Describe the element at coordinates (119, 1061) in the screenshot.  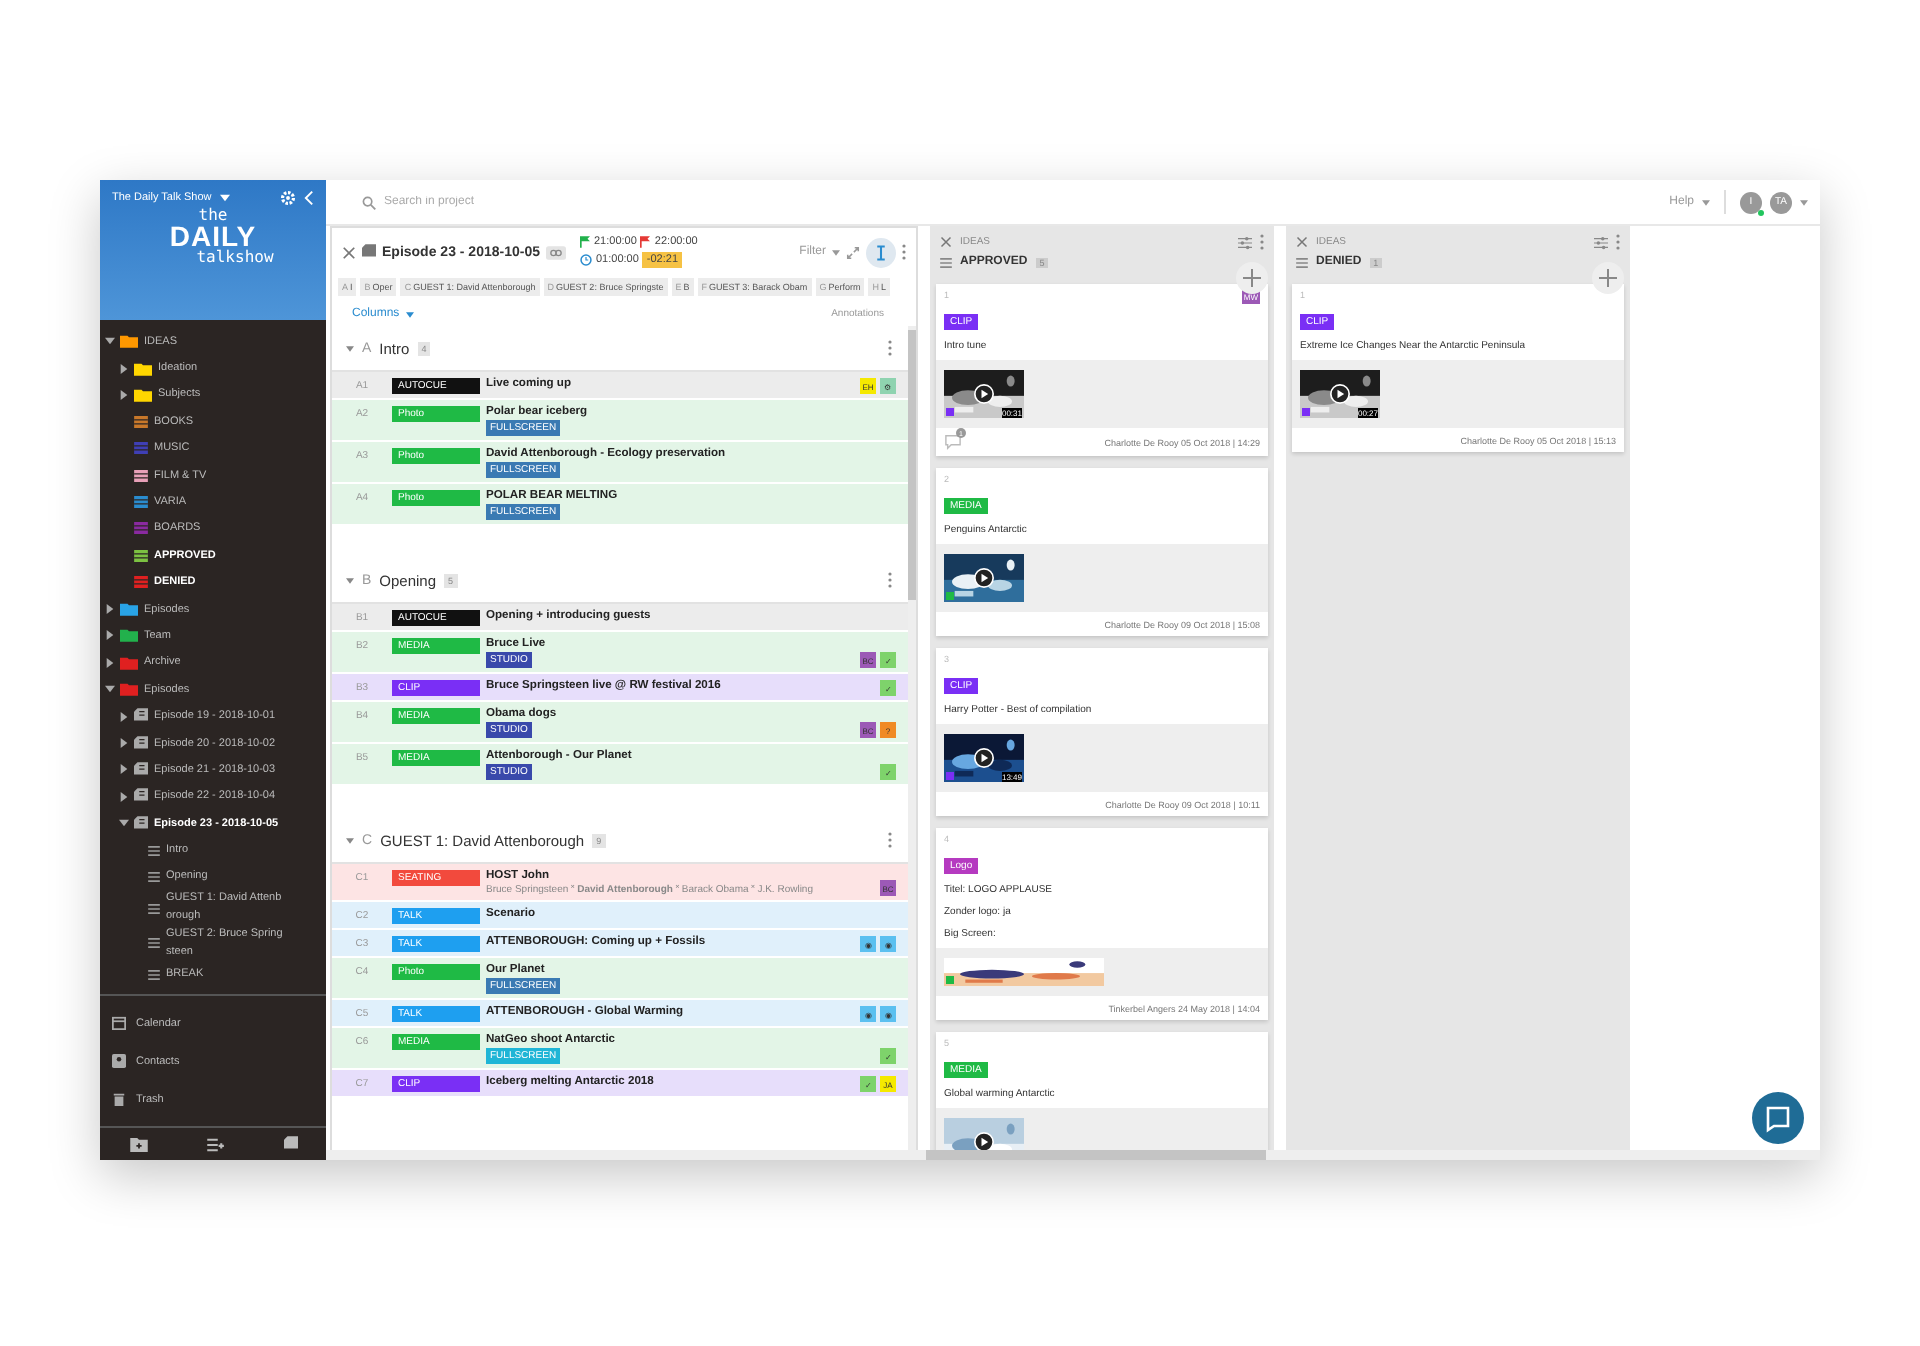
I see `contact-card-icon` at that location.